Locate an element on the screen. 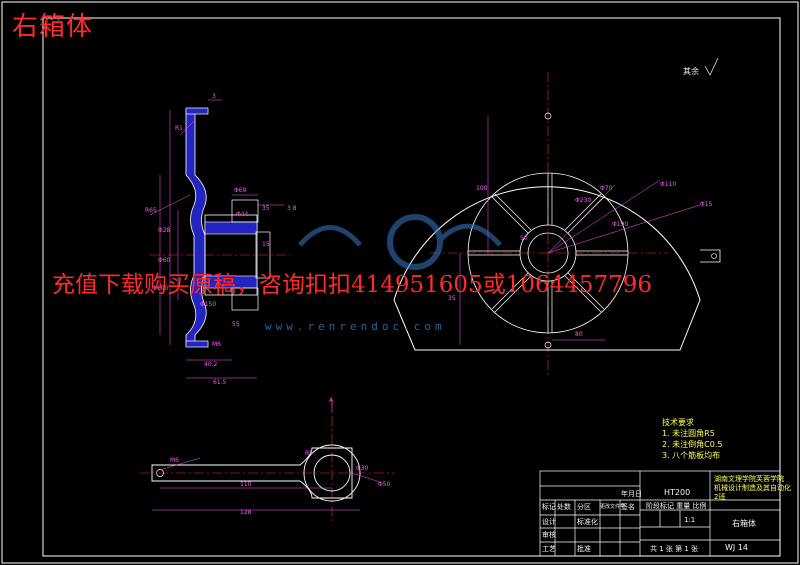  title-block-role: 设计 is located at coordinates (549, 522).